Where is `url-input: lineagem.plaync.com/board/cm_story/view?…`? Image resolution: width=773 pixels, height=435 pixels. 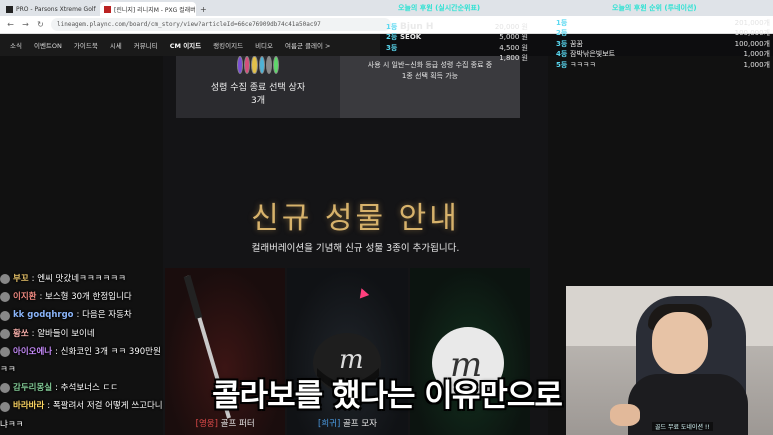 url-input: lineagem.plaync.com/board/cm_story/view?… is located at coordinates (221, 24).